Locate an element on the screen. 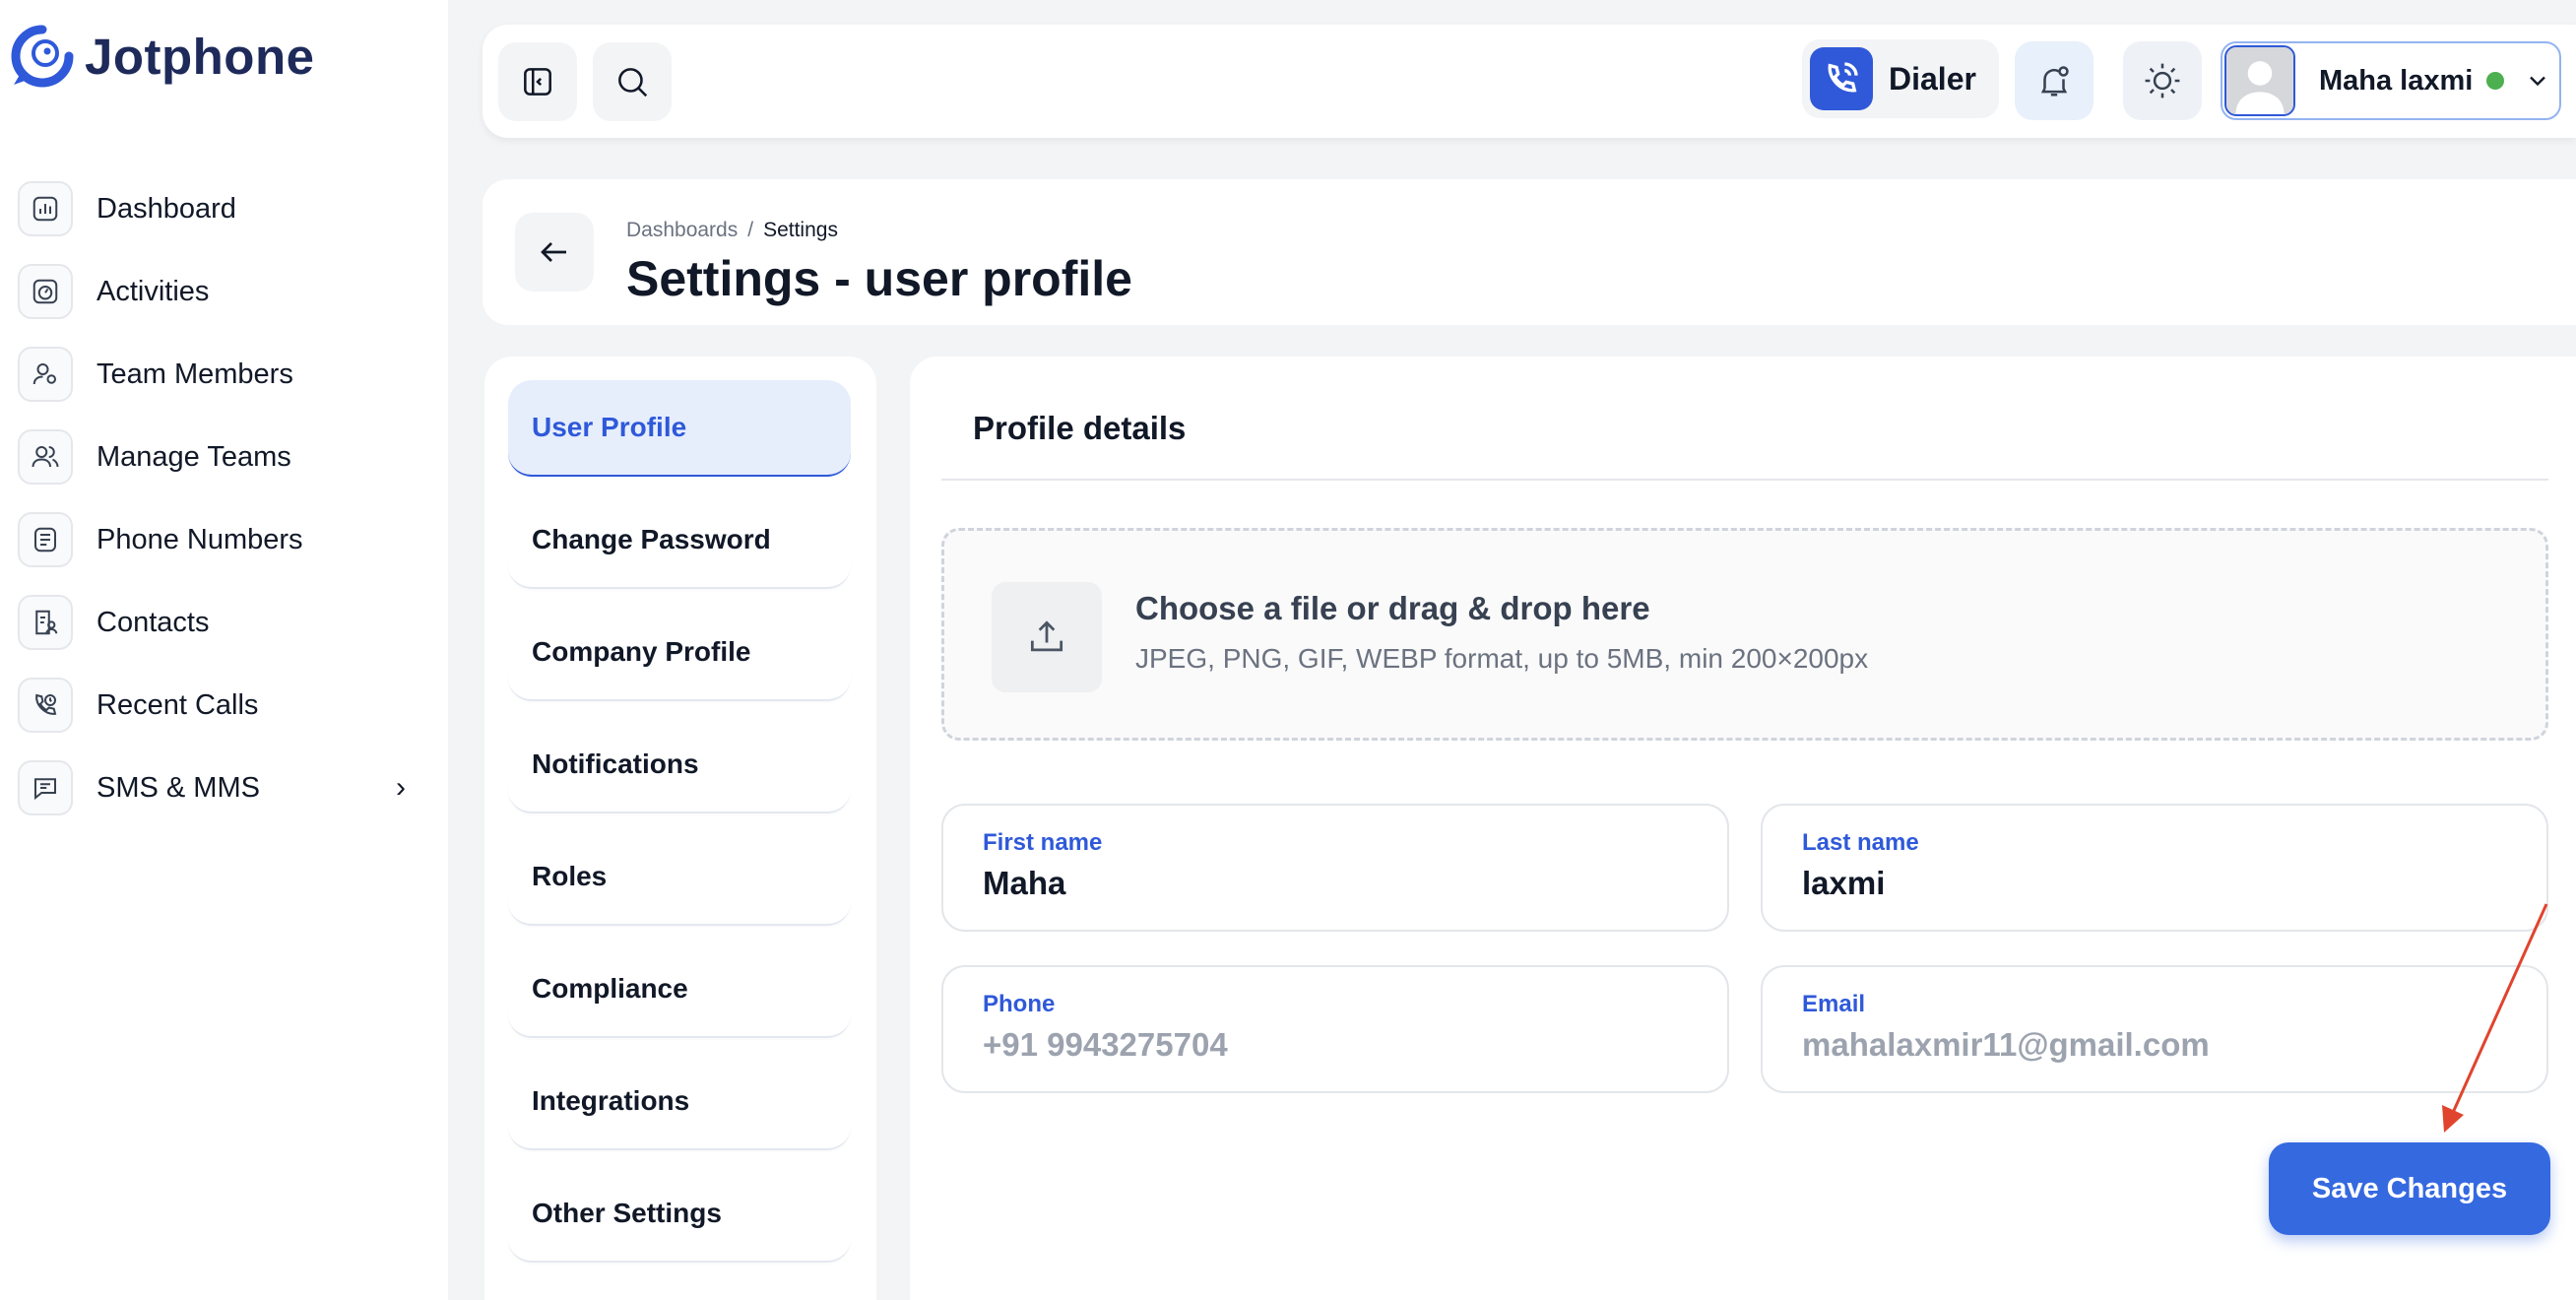 The image size is (2576, 1300). contact-list-icon is located at coordinates (45, 622).